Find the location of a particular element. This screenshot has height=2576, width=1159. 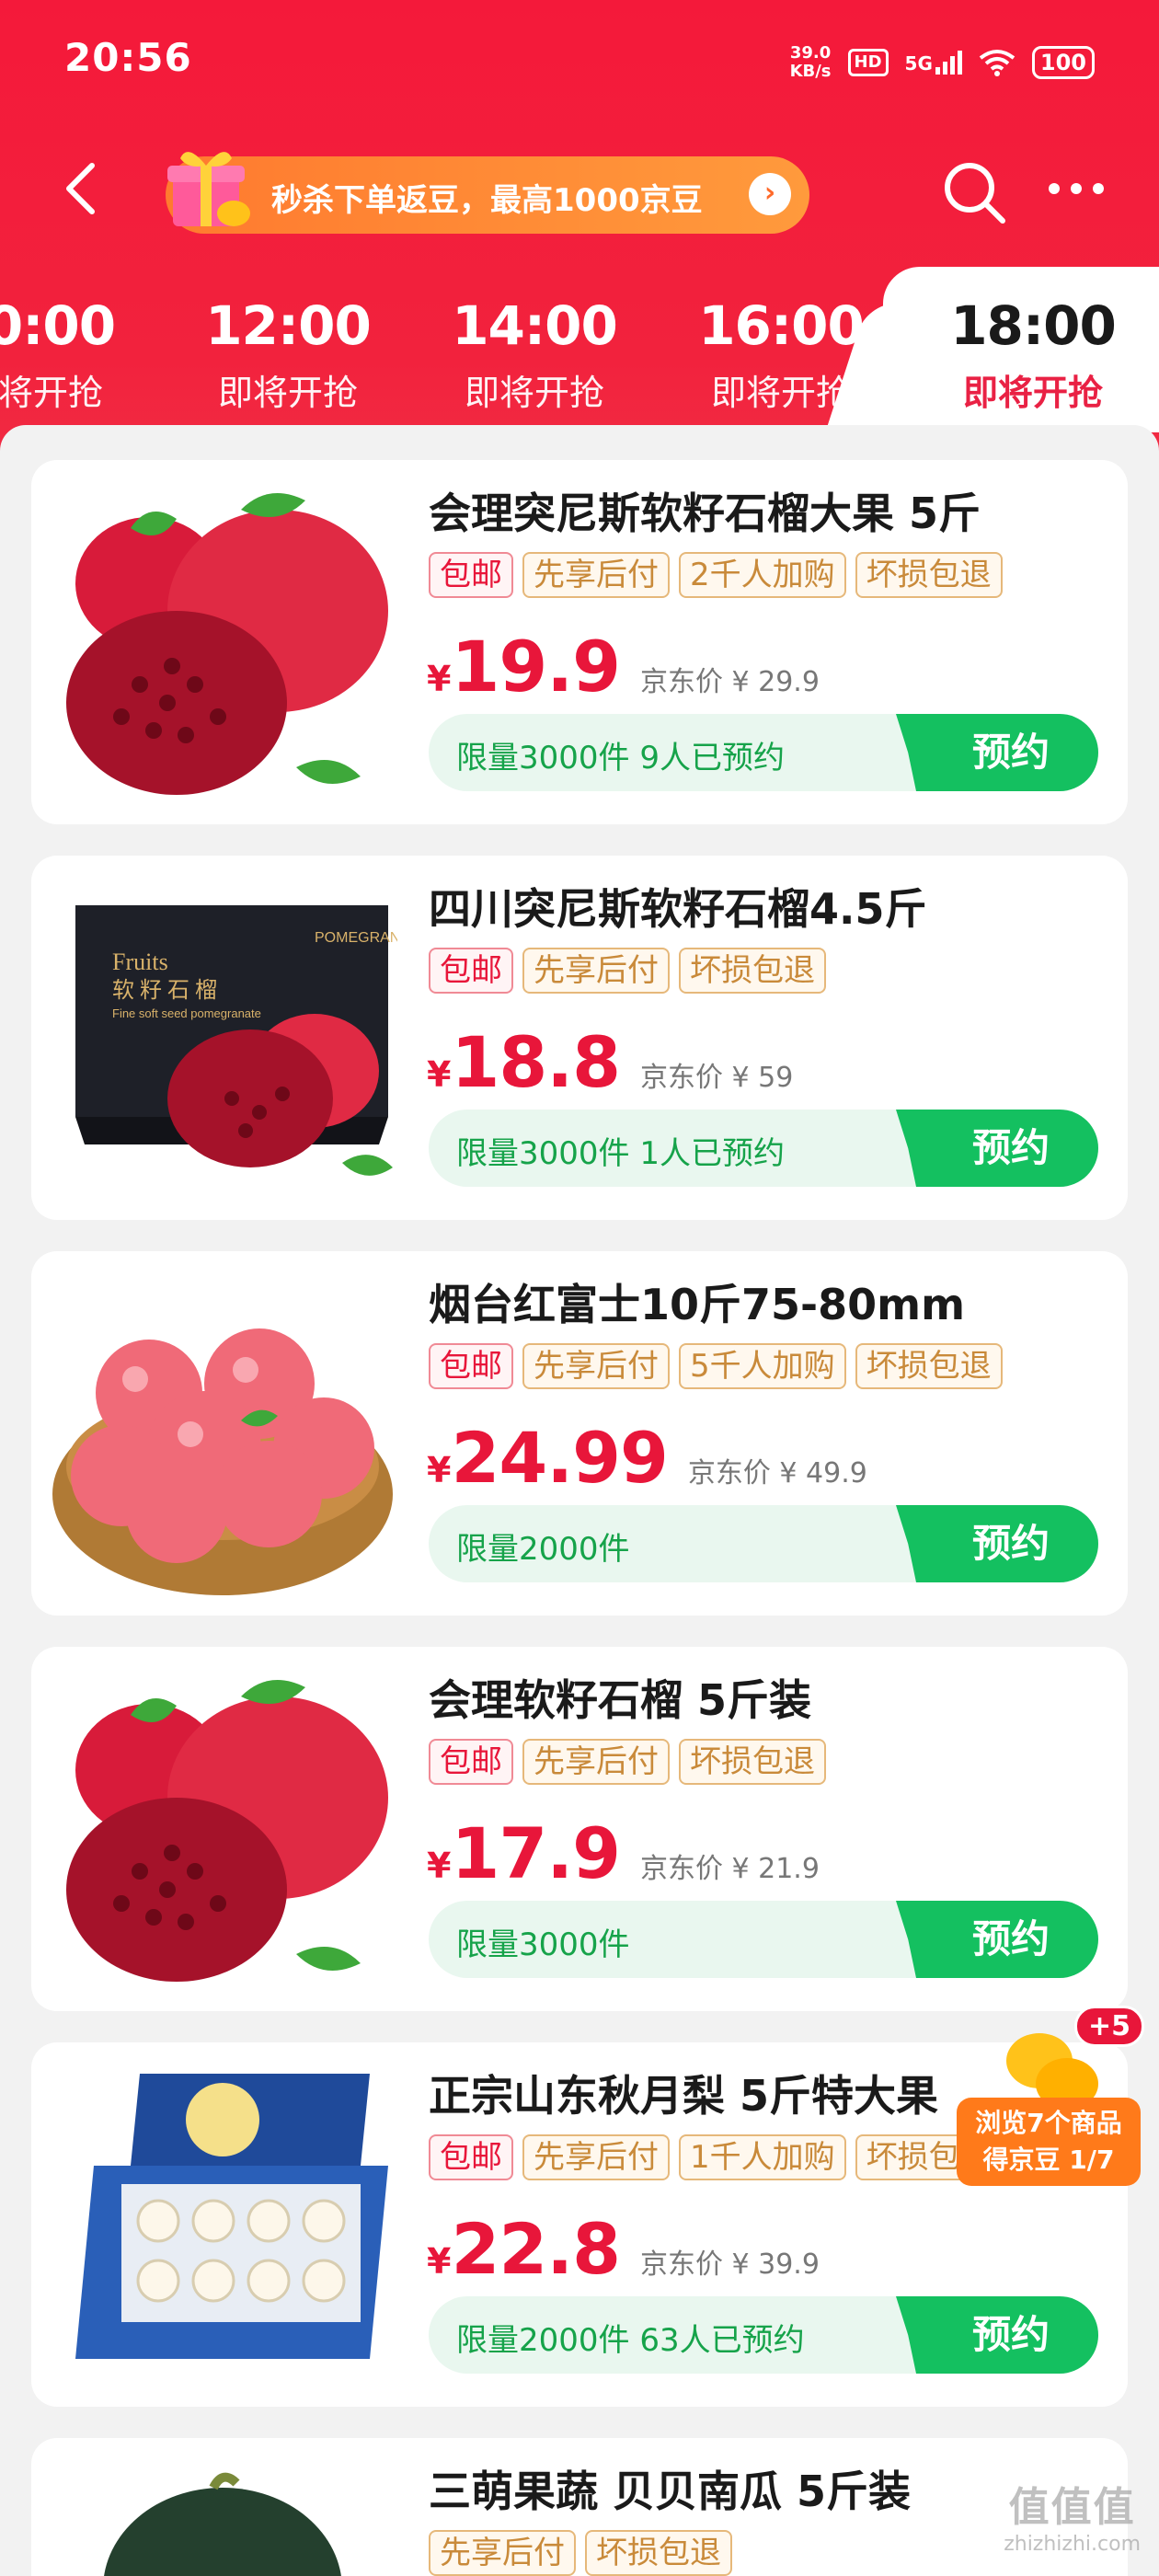

product-title: 会理突尼斯软籽石榴大果 5斤 is located at coordinates (705, 513).